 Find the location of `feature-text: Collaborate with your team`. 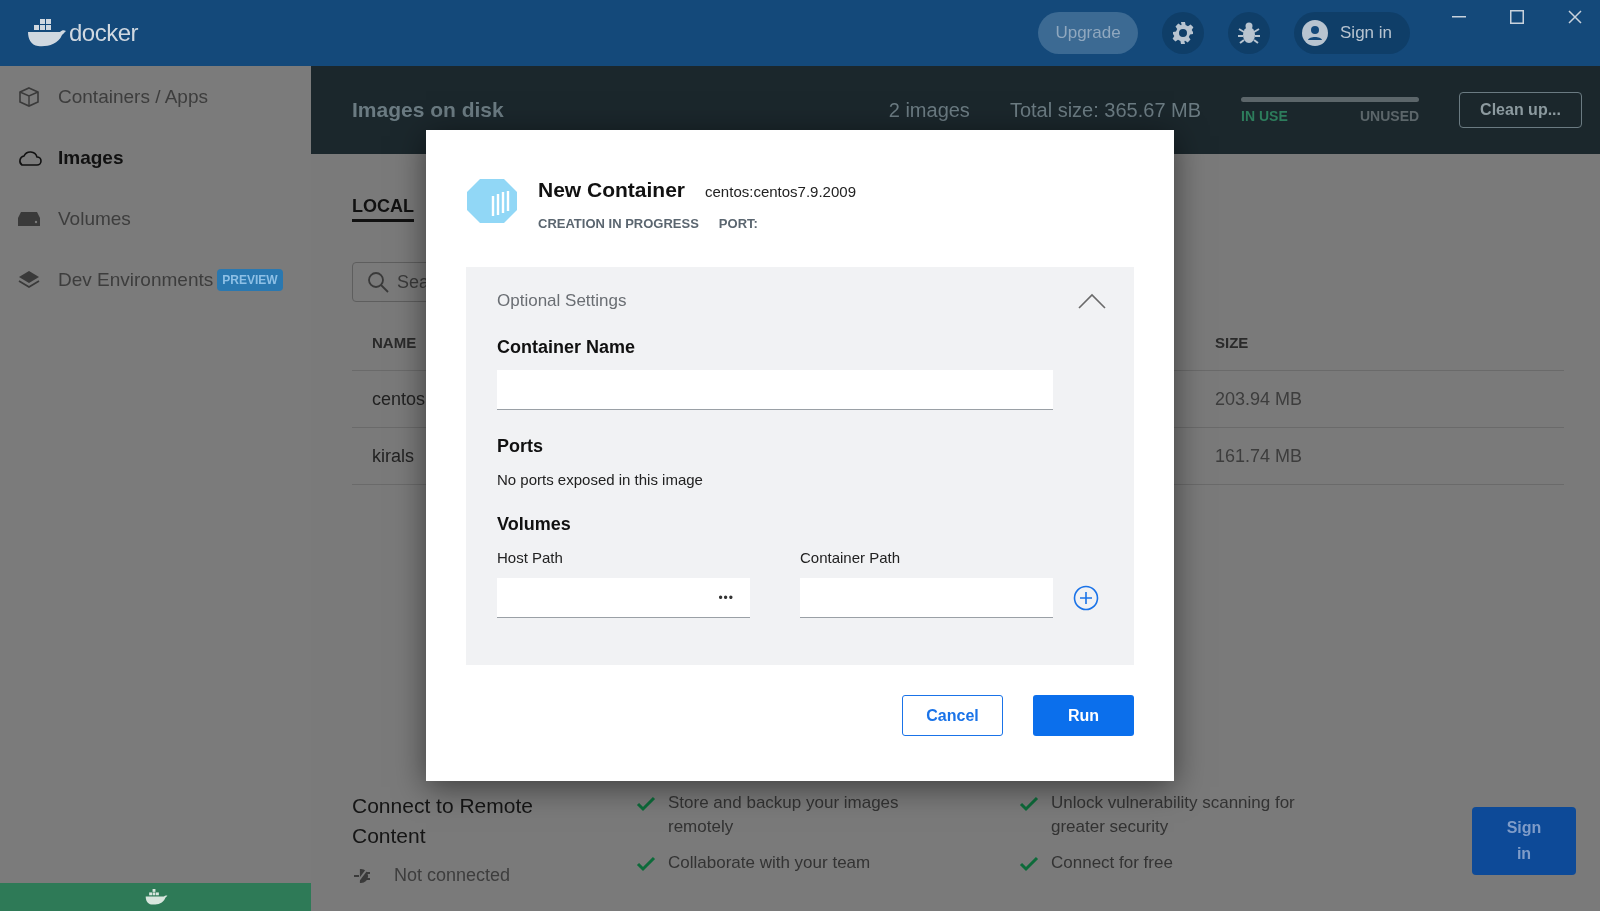

feature-text: Collaborate with your team is located at coordinates (769, 863).